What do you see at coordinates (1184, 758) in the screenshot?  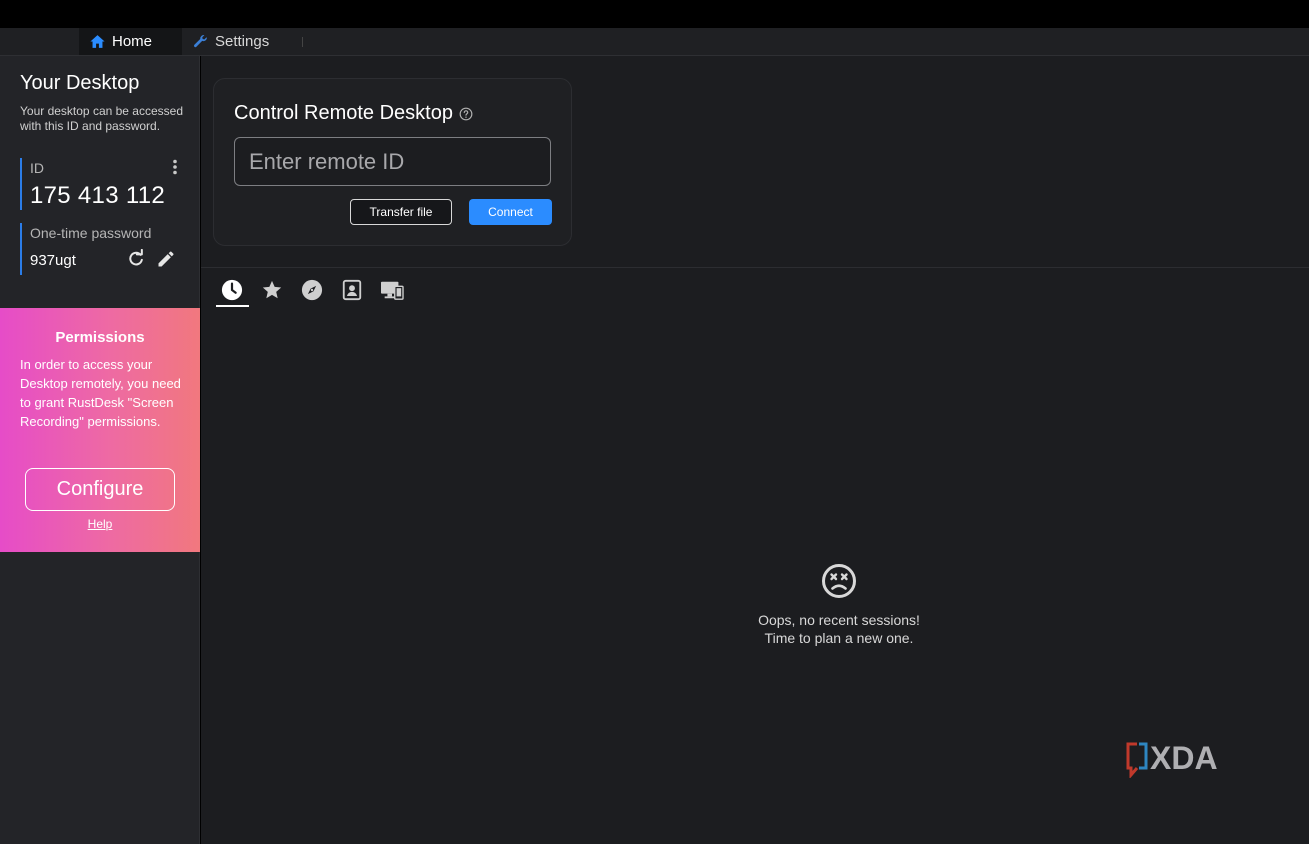 I see `svg-text: XDA` at bounding box center [1184, 758].